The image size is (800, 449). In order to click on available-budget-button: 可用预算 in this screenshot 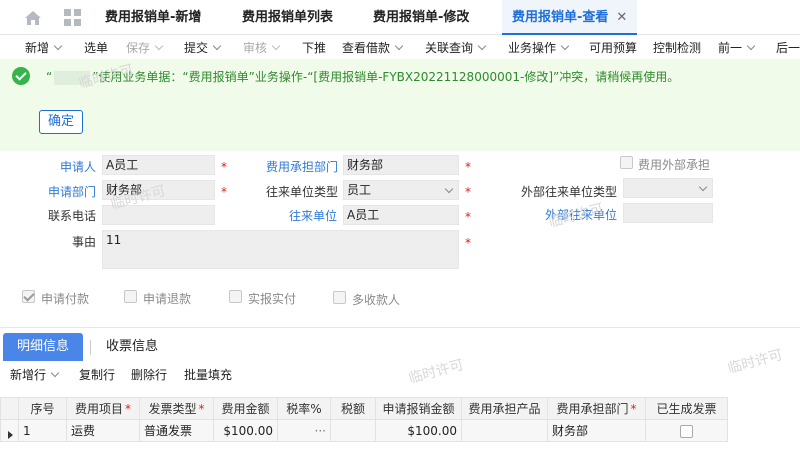, I will do `click(613, 47)`.